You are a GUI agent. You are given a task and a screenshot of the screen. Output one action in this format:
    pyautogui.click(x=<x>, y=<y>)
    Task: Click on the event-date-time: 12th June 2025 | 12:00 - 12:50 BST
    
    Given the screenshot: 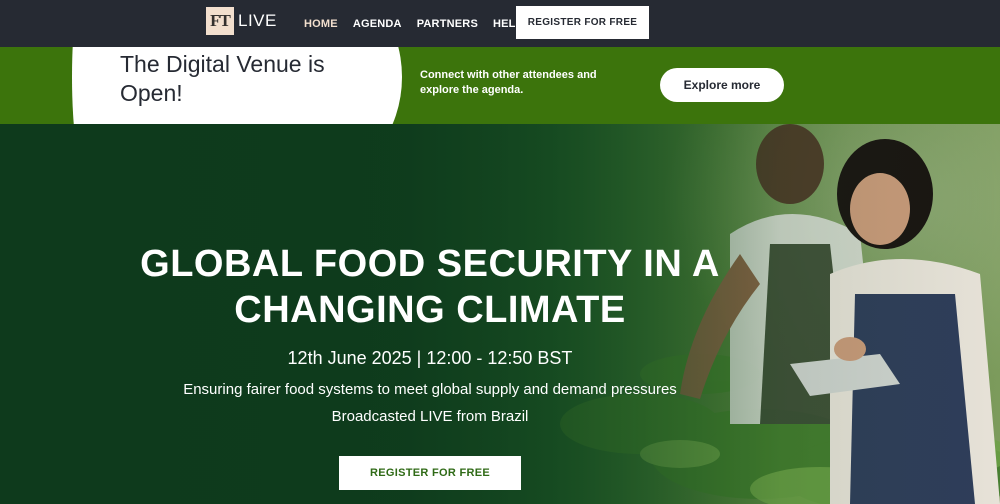 What is the action you would take?
    pyautogui.click(x=430, y=358)
    